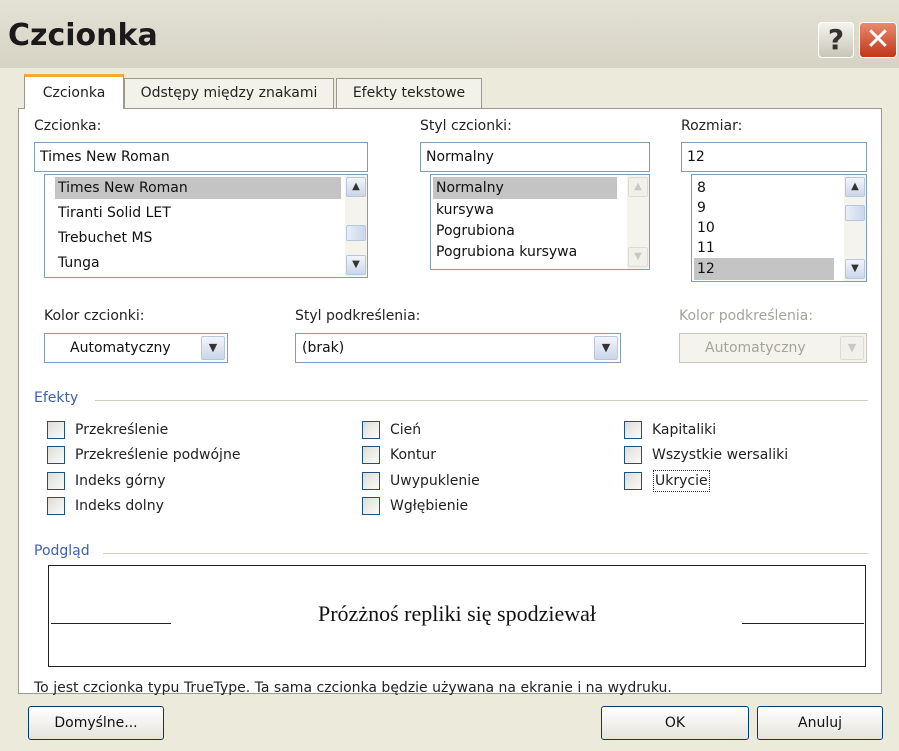 Image resolution: width=899 pixels, height=751 pixels. I want to click on checkbox-label: Wgłębienie, so click(429, 506).